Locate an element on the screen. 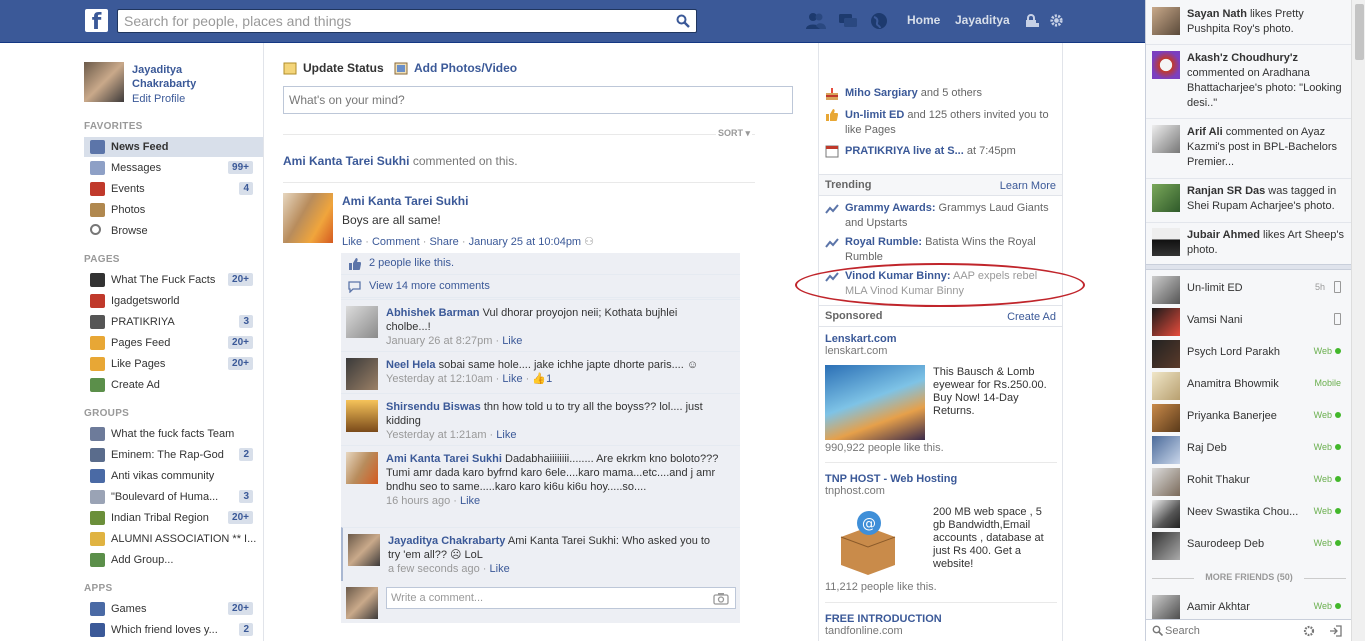 This screenshot has width=1365, height=641. add-photos-tab: Add Photos/Video is located at coordinates (455, 68).